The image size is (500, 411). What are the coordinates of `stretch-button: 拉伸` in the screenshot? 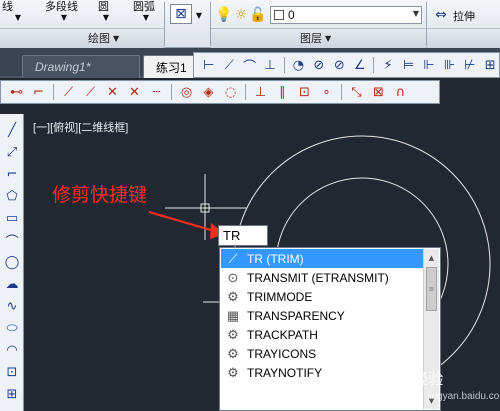 It's located at (464, 16).